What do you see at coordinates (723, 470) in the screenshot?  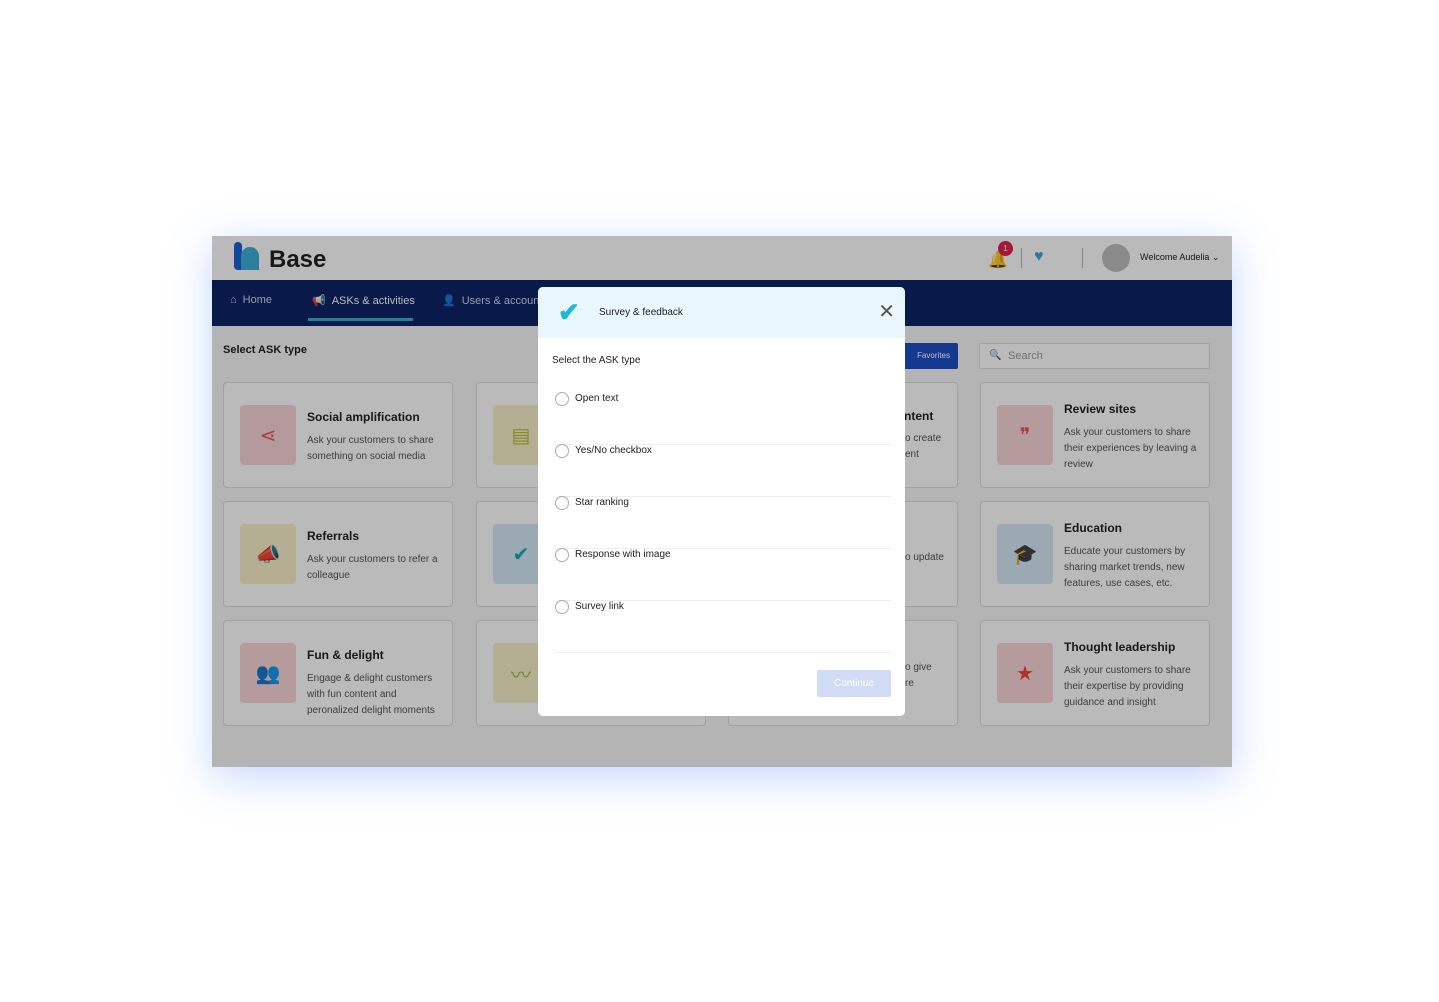 I see `option-yes-no: Yes/No checkbox` at bounding box center [723, 470].